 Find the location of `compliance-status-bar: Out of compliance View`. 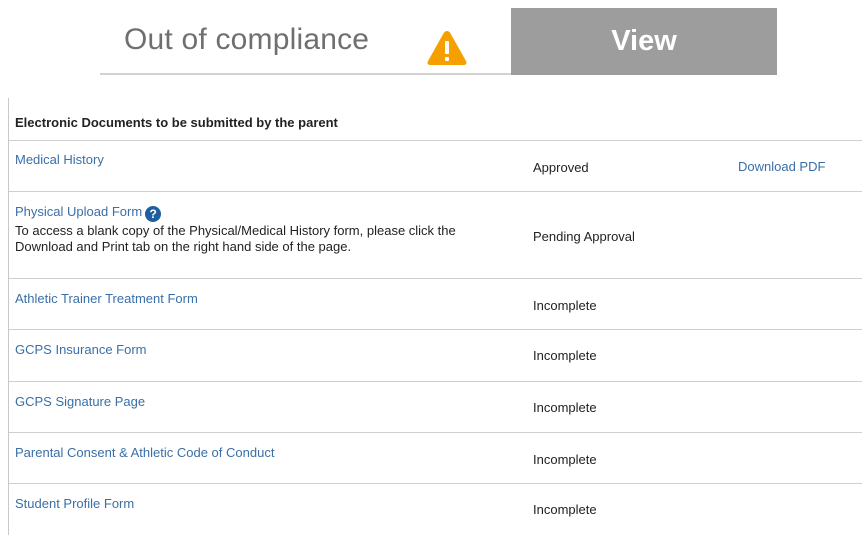

compliance-status-bar: Out of compliance View is located at coordinates (438, 41).